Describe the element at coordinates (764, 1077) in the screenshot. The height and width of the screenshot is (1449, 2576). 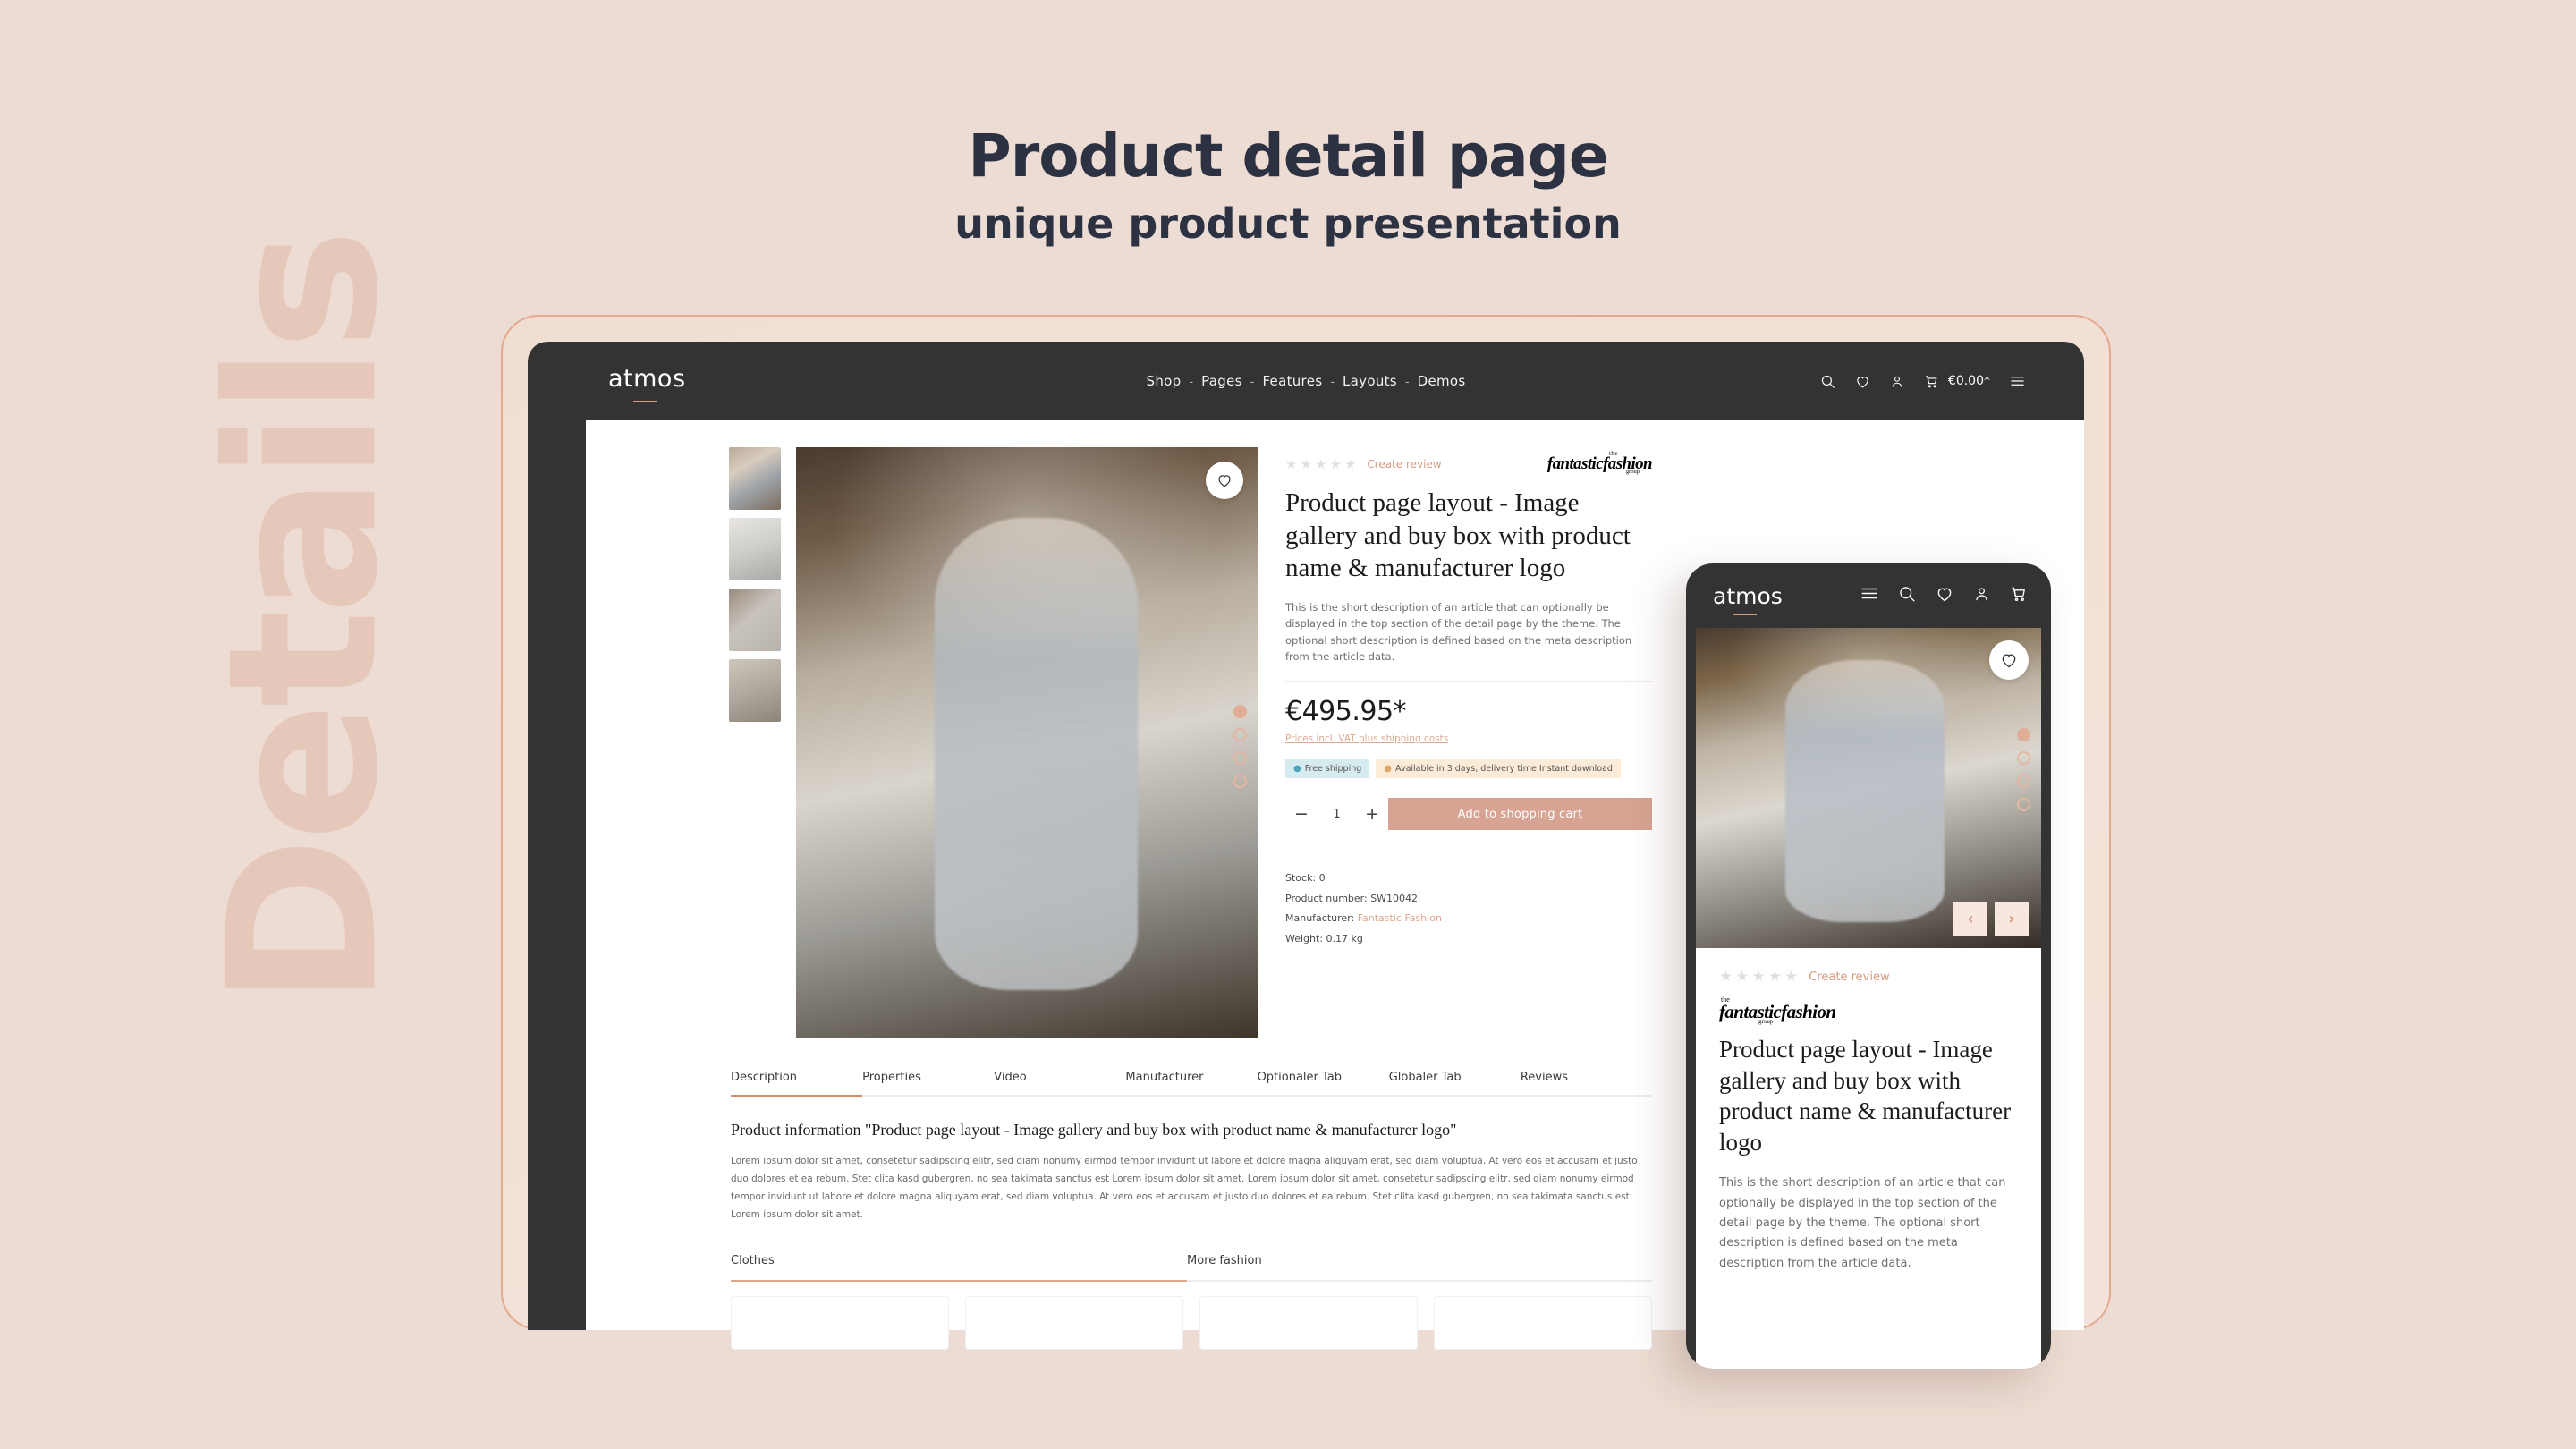
I see `tab-label: Description` at that location.